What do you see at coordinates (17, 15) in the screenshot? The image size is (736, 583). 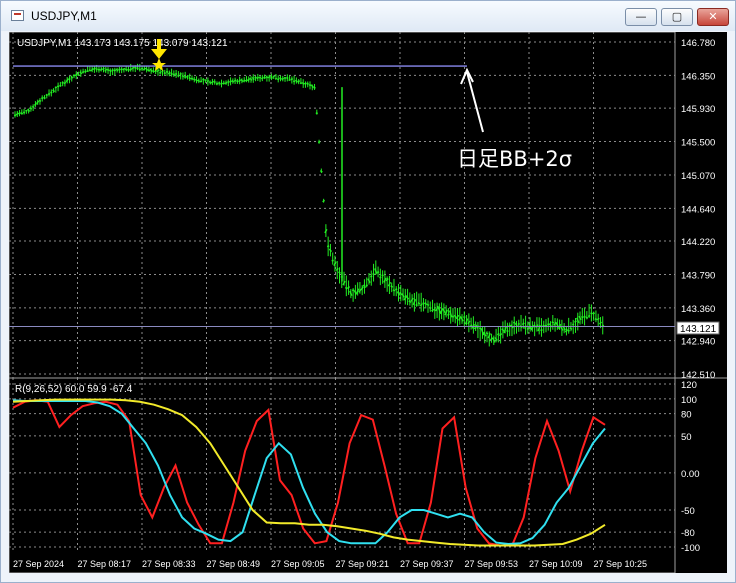 I see `chart-window-icon` at bounding box center [17, 15].